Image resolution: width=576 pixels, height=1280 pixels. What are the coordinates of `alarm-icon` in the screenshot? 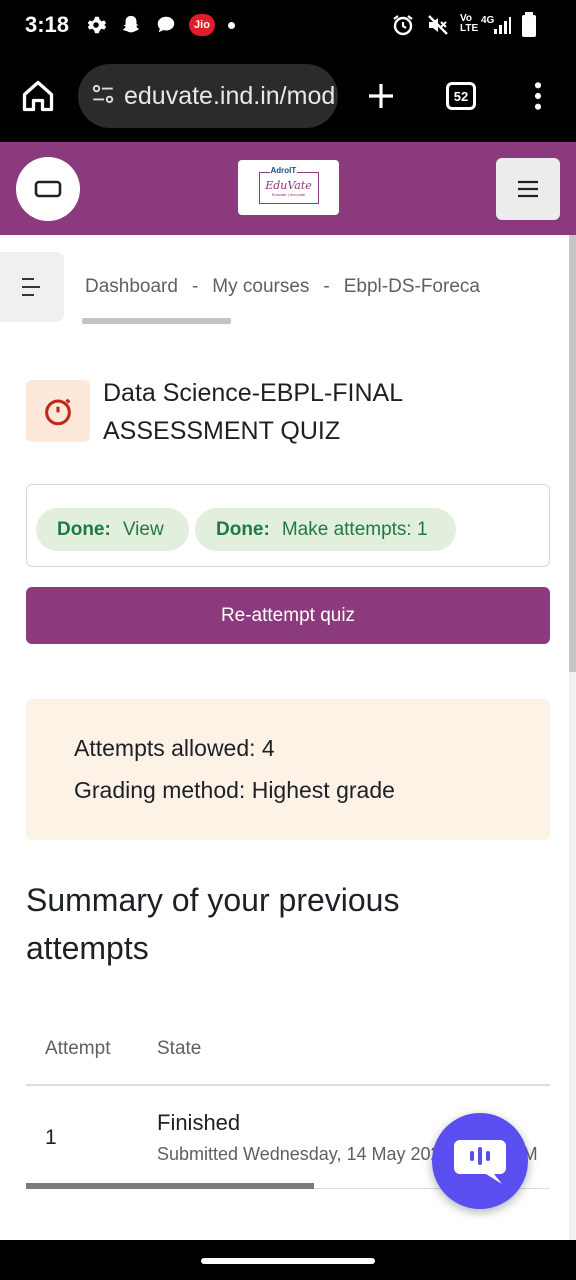 It's located at (403, 25).